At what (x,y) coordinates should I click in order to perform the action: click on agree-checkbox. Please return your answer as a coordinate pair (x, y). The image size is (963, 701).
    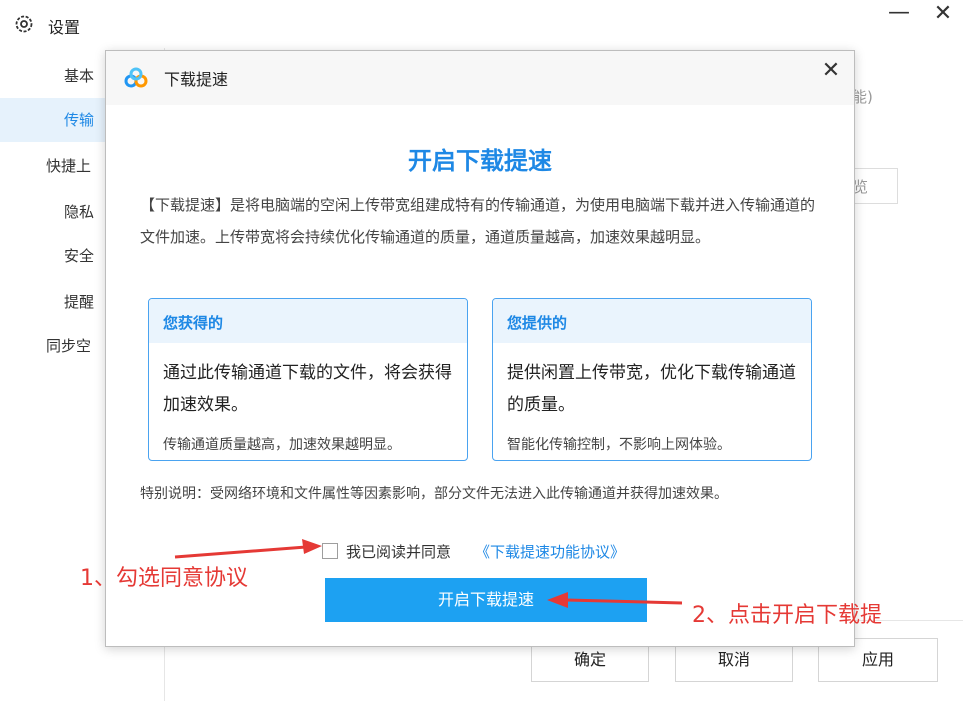
    Looking at the image, I should click on (330, 551).